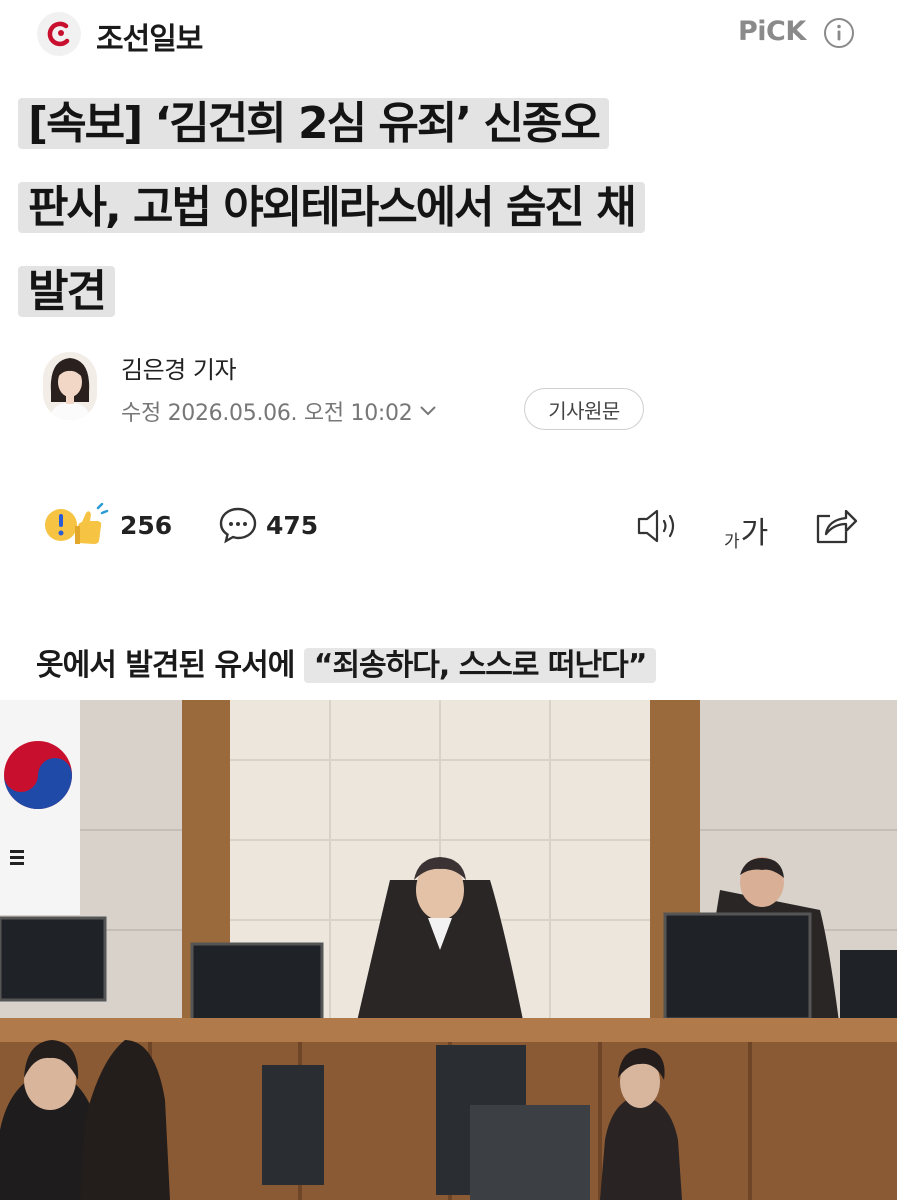 The width and height of the screenshot is (897, 1200). What do you see at coordinates (428, 411) in the screenshot?
I see `chevron-down-icon` at bounding box center [428, 411].